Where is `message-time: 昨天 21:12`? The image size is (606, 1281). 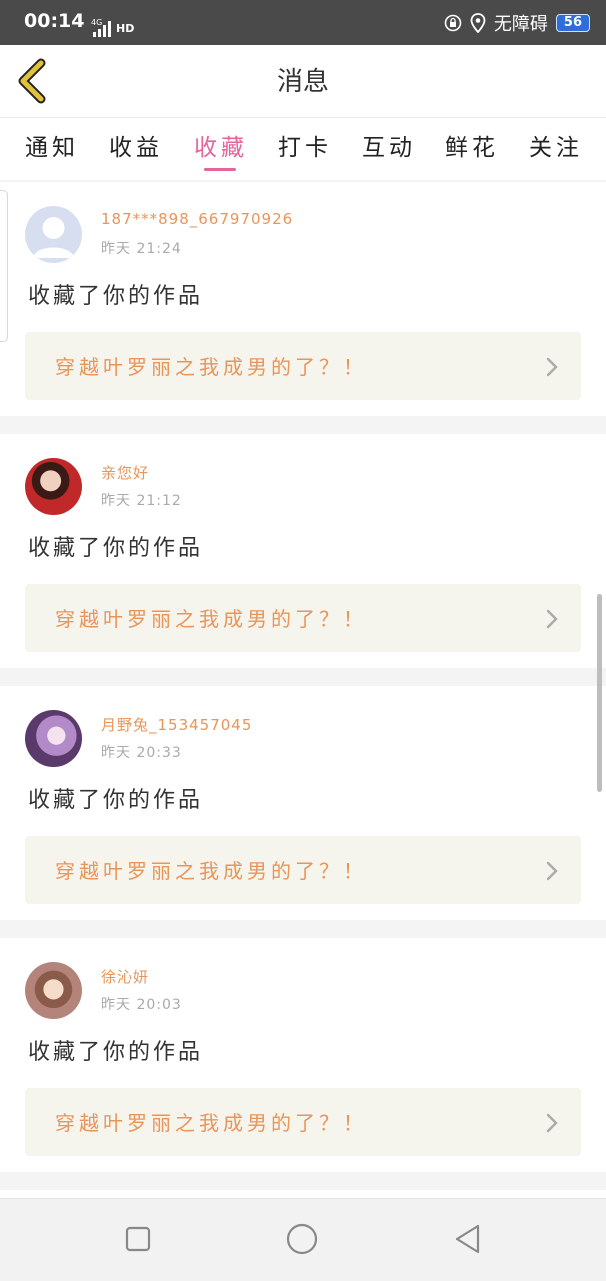 message-time: 昨天 21:12 is located at coordinates (141, 501).